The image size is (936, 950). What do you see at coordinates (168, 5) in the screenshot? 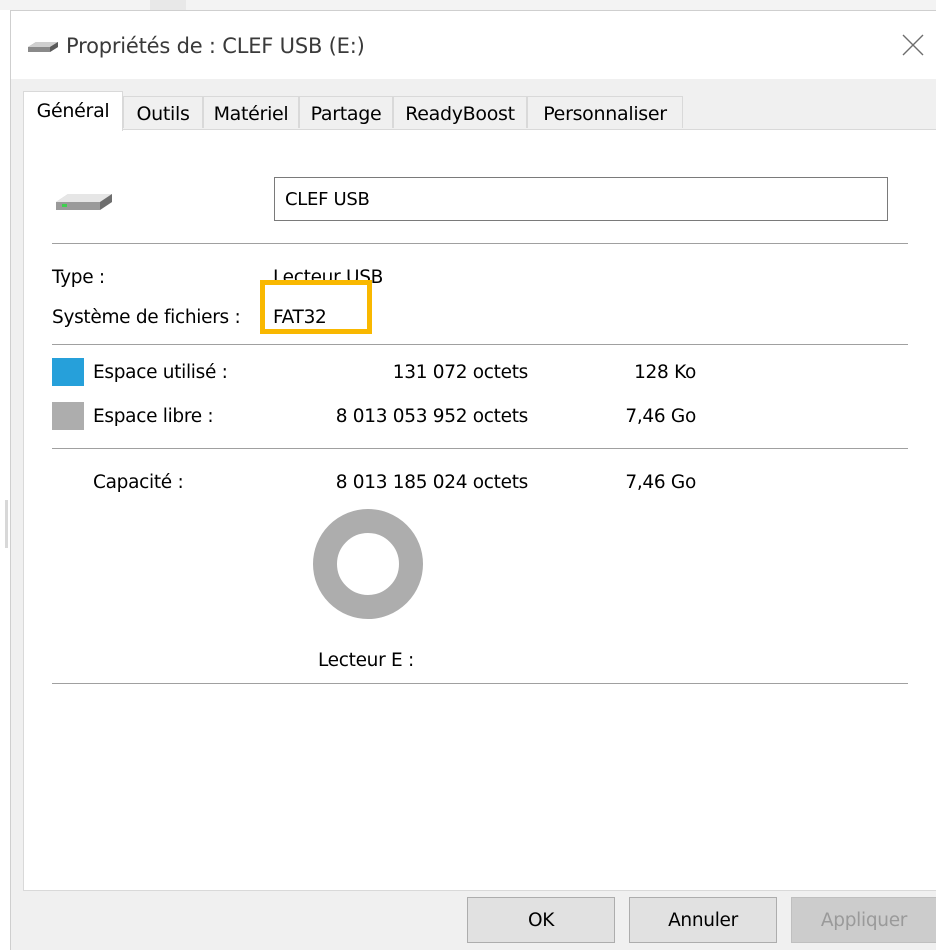
I see `background-block` at bounding box center [168, 5].